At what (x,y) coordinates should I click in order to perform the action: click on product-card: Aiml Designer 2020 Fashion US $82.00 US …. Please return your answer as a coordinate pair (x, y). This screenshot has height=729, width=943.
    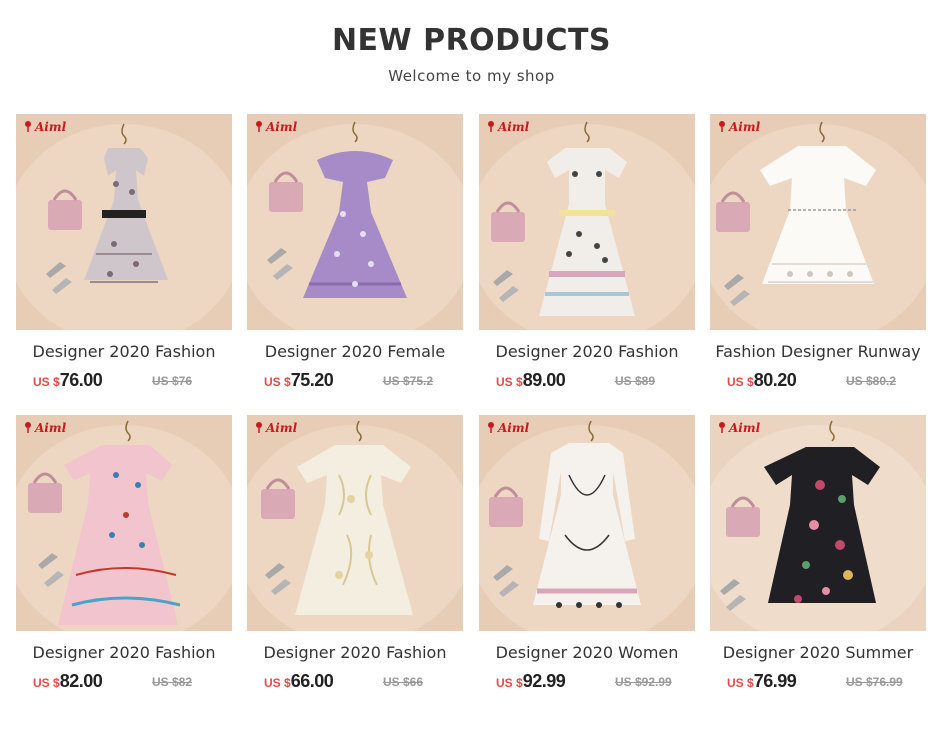
    Looking at the image, I should click on (124, 555).